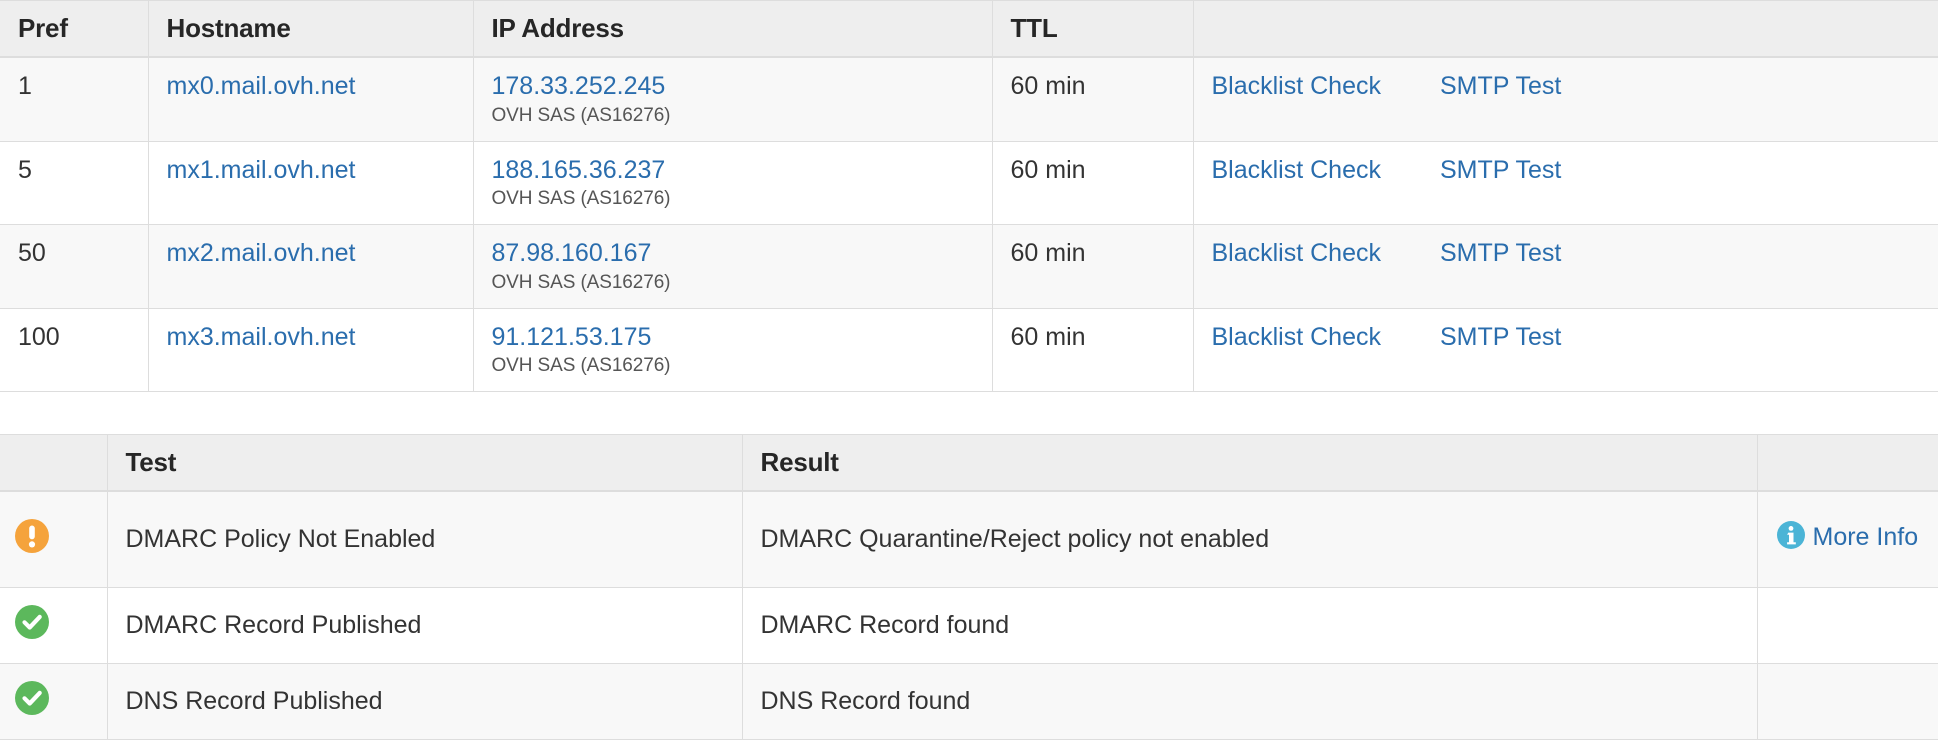 This screenshot has width=1938, height=740. What do you see at coordinates (1565, 29) in the screenshot?
I see `column-header-actions` at bounding box center [1565, 29].